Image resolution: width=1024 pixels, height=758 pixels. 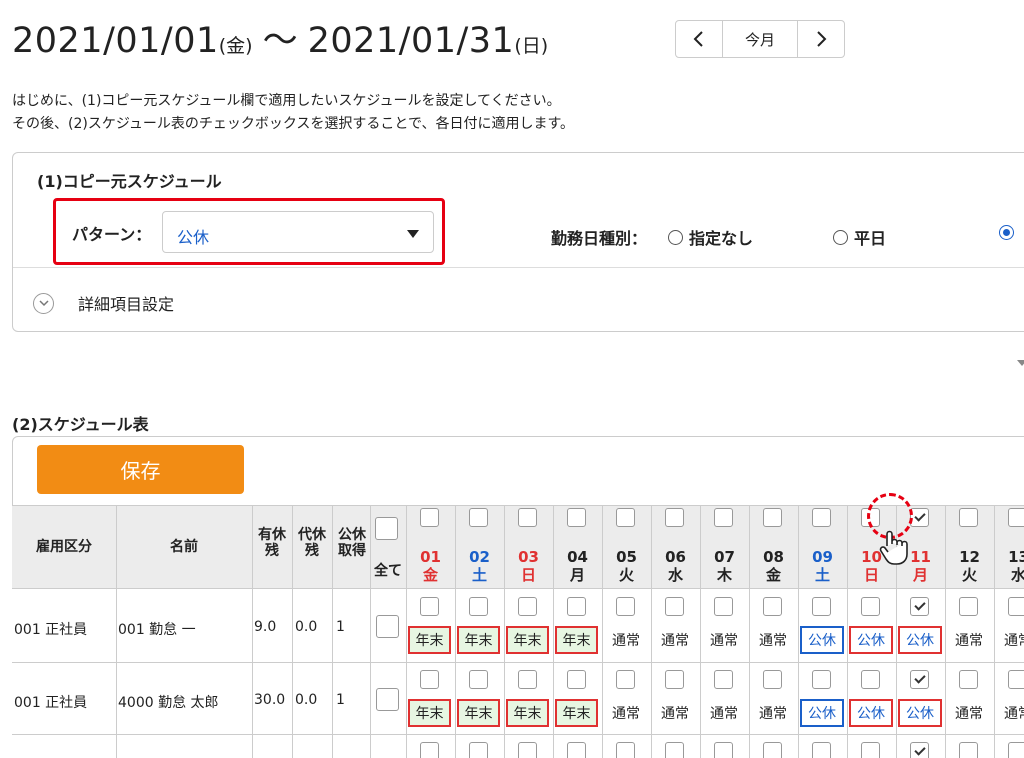 What do you see at coordinates (723, 517) in the screenshot?
I see `day-07-header-checkbox` at bounding box center [723, 517].